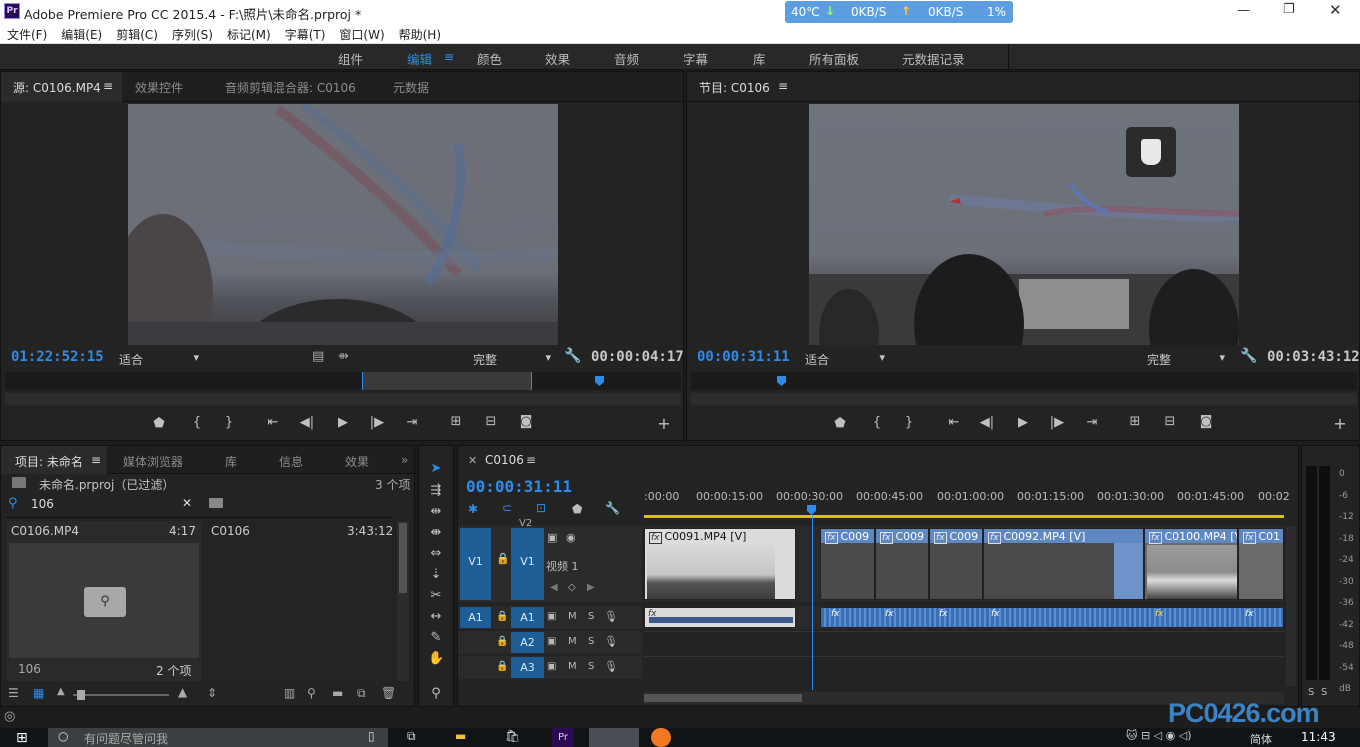  I want to click on workspace-all-panels: 所有面板, so click(834, 58).